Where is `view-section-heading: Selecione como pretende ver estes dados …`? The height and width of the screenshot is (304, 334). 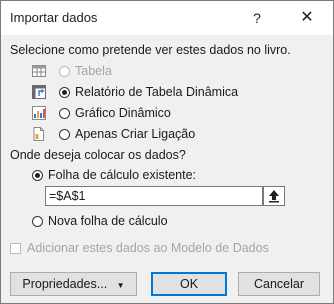
view-section-heading: Selecione como pretende ver estes dados … is located at coordinates (150, 50).